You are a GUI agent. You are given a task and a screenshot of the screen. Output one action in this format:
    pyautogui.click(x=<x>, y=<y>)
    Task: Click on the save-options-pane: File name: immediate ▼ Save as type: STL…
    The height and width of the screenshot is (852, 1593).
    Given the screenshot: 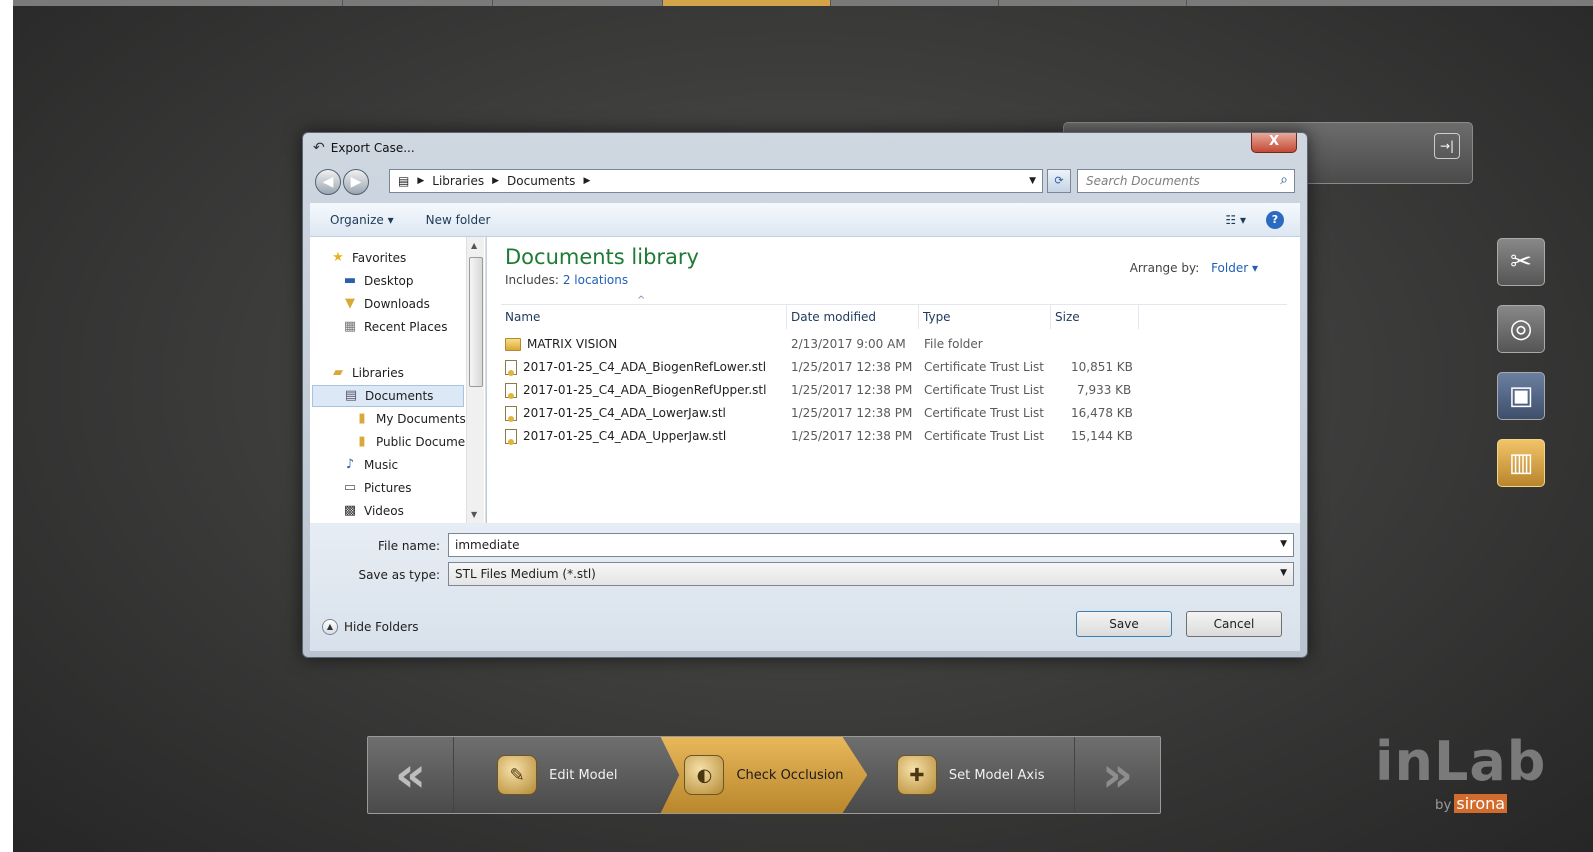 What is the action you would take?
    pyautogui.click(x=805, y=587)
    